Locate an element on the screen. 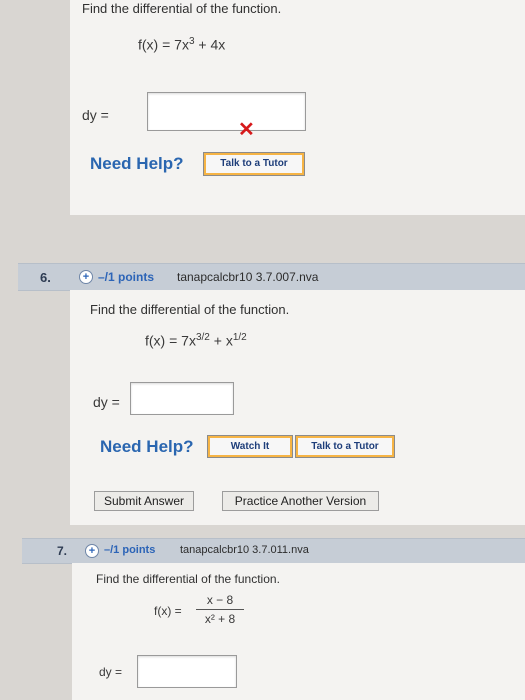 This screenshot has height=700, width=525. q5-prompt: Find the differential of the function. is located at coordinates (182, 8).